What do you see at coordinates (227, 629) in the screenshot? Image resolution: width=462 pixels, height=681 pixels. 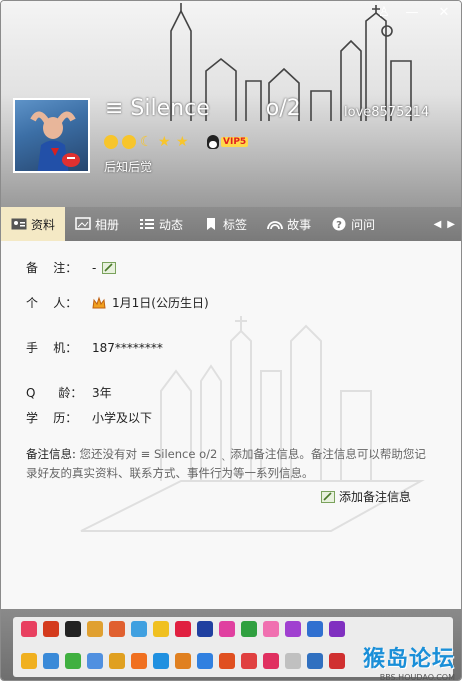 I see `pink-diamond-service-icon` at bounding box center [227, 629].